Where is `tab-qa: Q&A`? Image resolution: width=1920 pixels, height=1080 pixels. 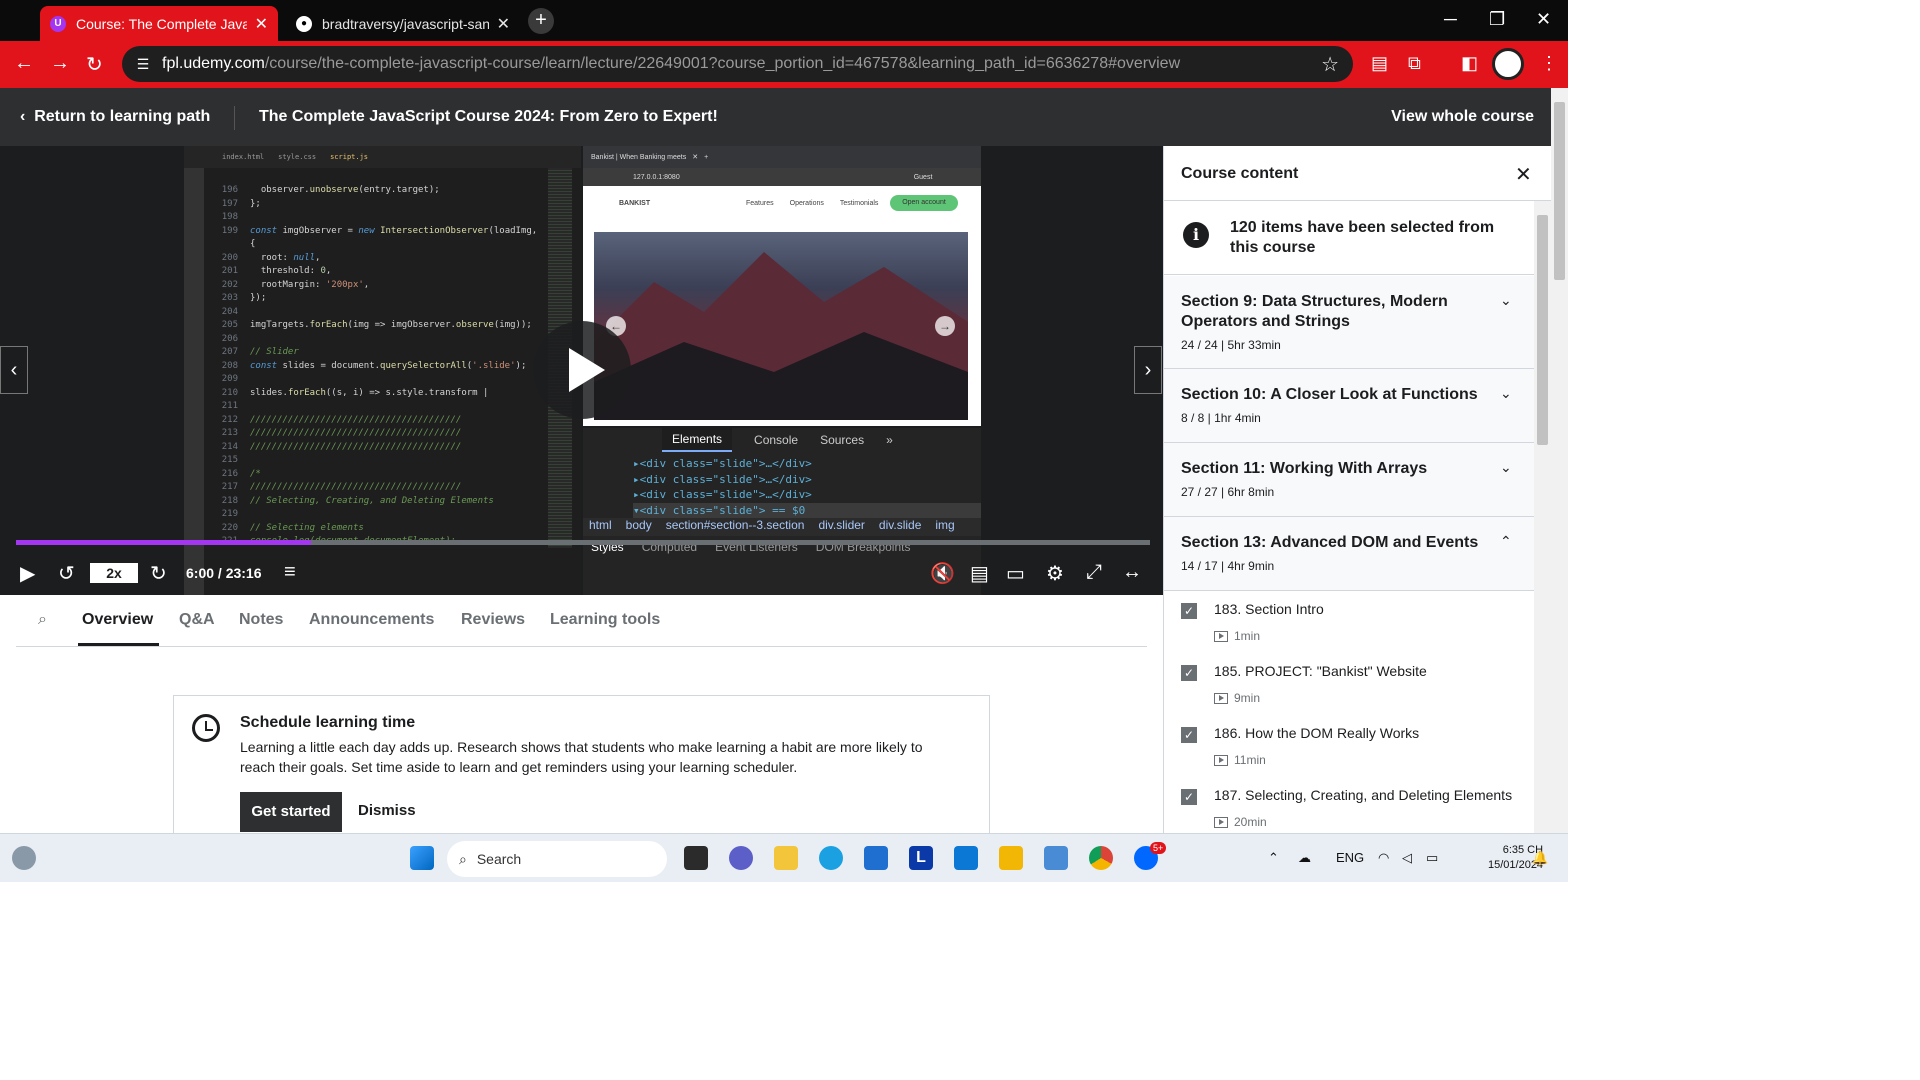 tab-qa: Q&A is located at coordinates (197, 620).